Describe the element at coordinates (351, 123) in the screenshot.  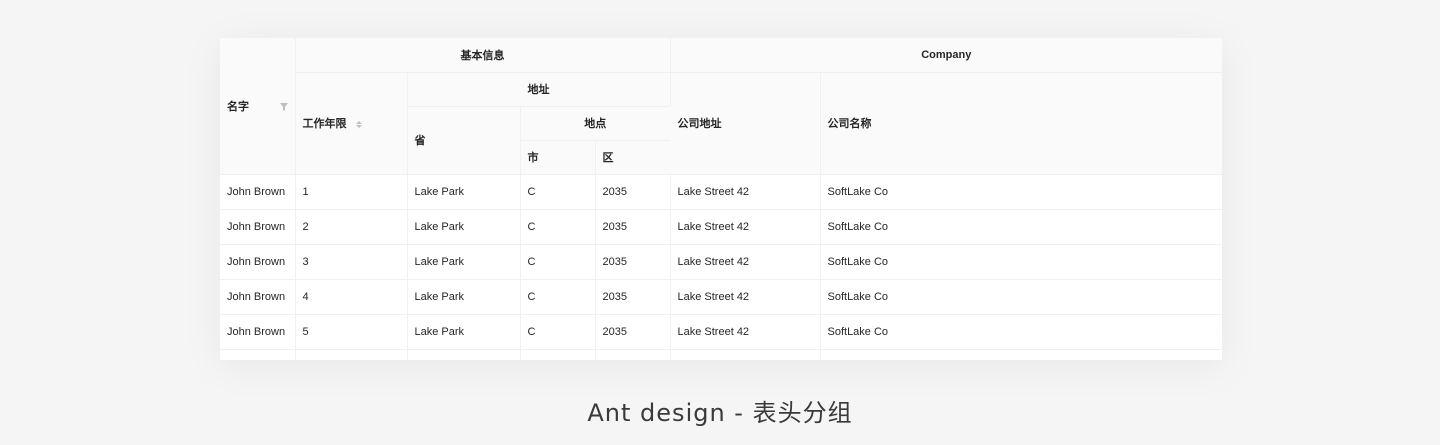
I see `header-work-years: 工作年限` at that location.